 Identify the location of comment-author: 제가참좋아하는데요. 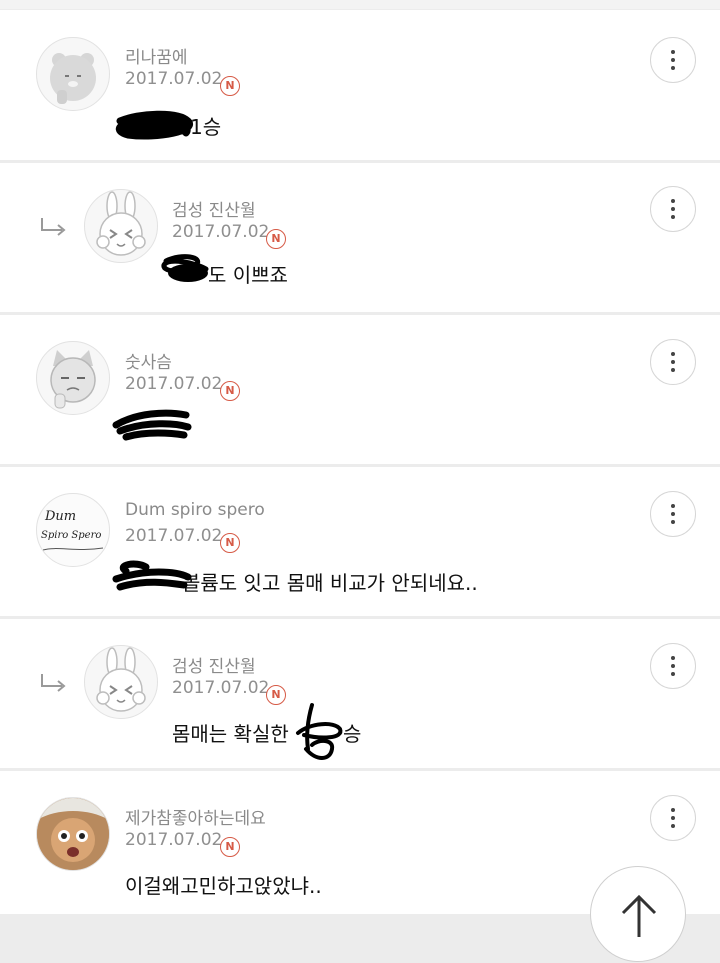
(195, 816).